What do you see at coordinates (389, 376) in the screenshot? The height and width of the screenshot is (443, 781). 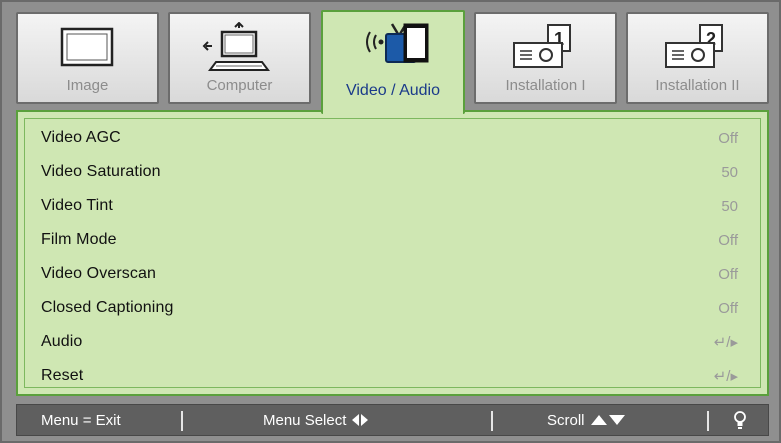 I see `menu-item-reset: Reset ↵/▸` at bounding box center [389, 376].